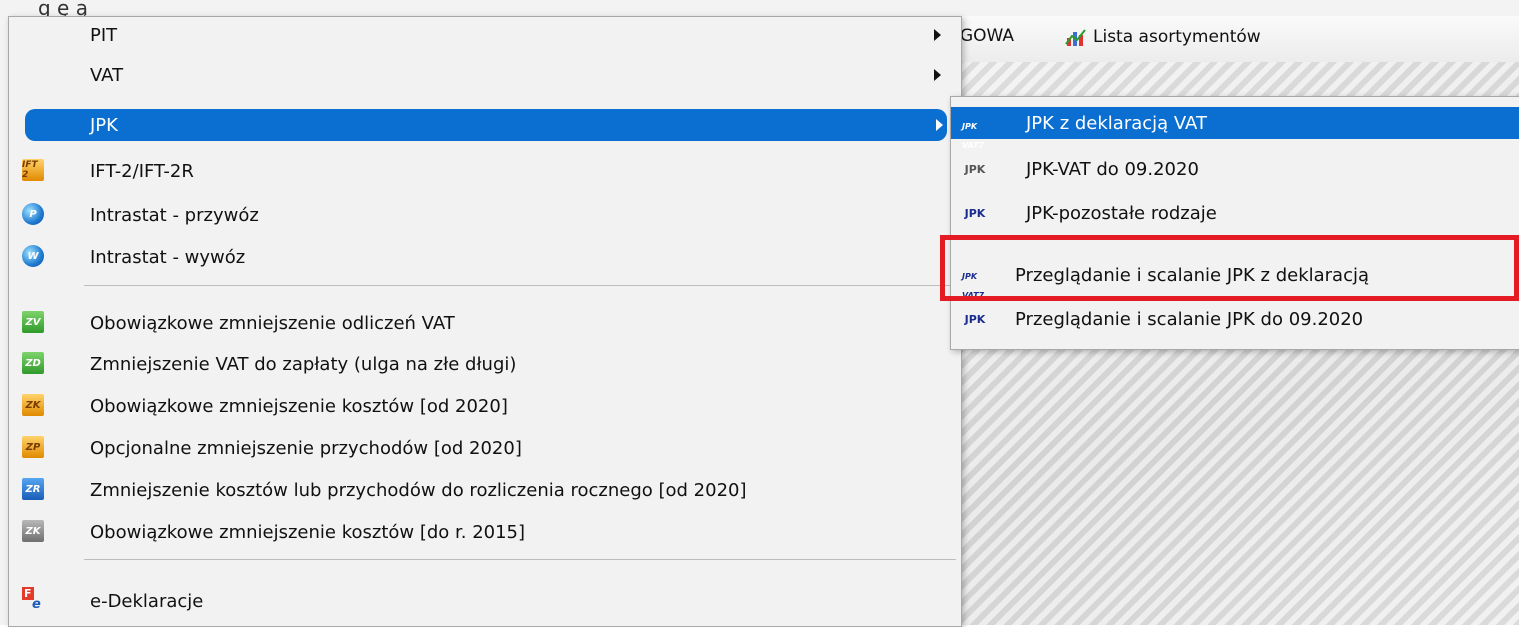  What do you see at coordinates (485, 75) in the screenshot?
I see `menu-item-vat: VAT` at bounding box center [485, 75].